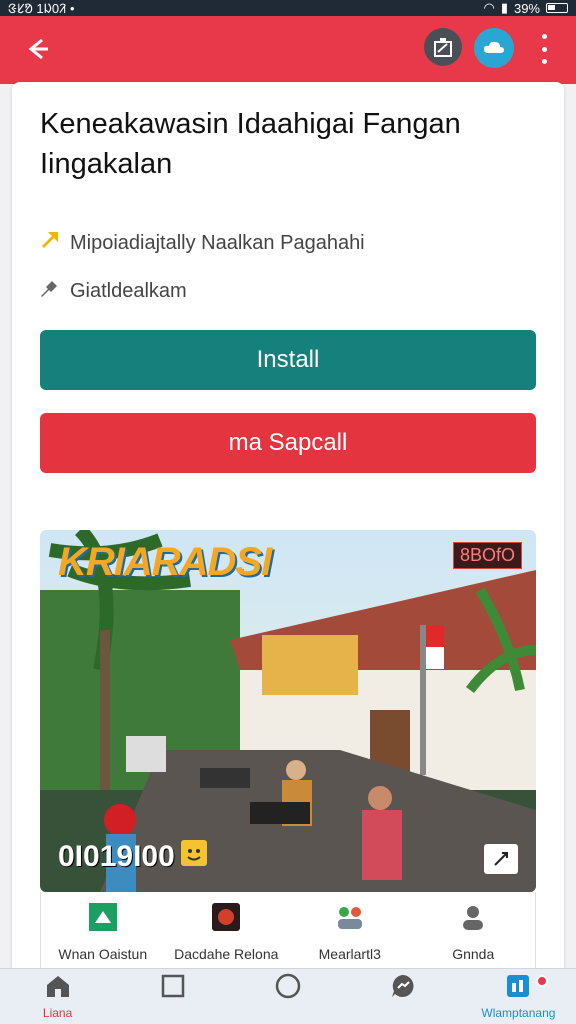  Describe the element at coordinates (288, 8) in the screenshot. I see `status-bar: ᱝᱥᱚ 1ᱡ0ᱤ • ◠ ▮ 39%` at that location.